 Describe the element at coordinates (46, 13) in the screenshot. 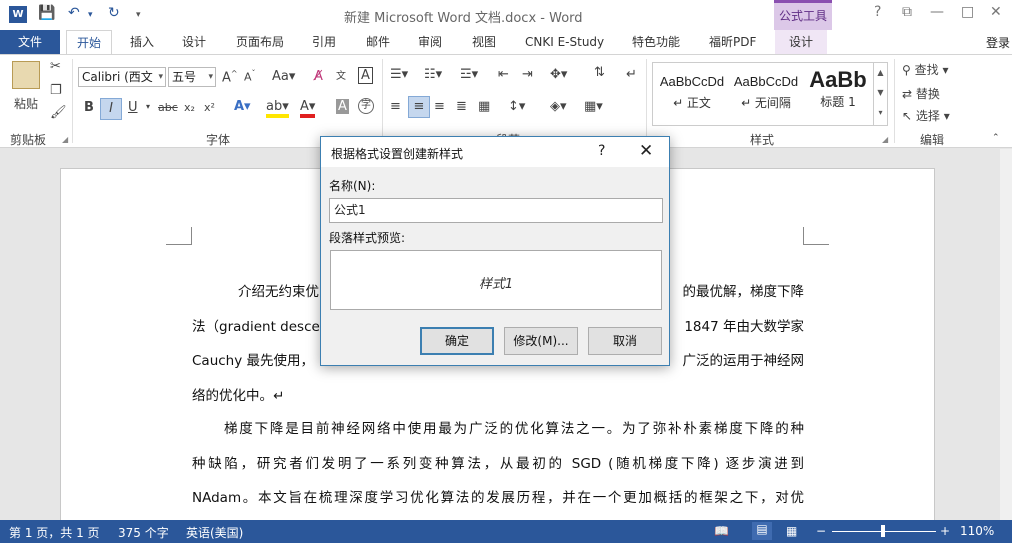

I see `save-icon: 💾` at that location.